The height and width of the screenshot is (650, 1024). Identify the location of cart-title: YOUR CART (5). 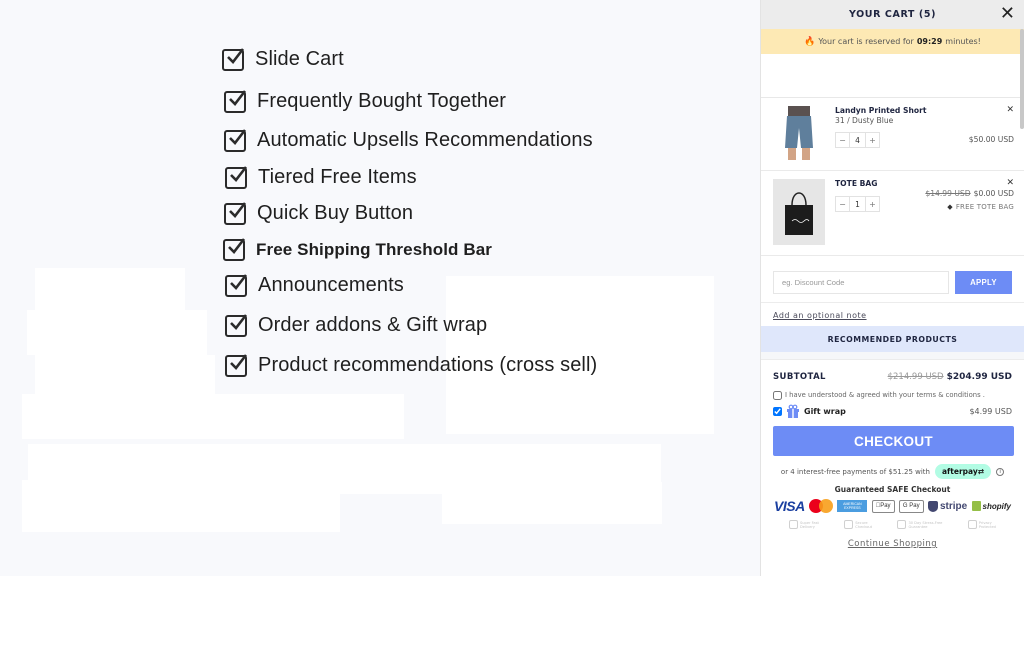
(892, 14).